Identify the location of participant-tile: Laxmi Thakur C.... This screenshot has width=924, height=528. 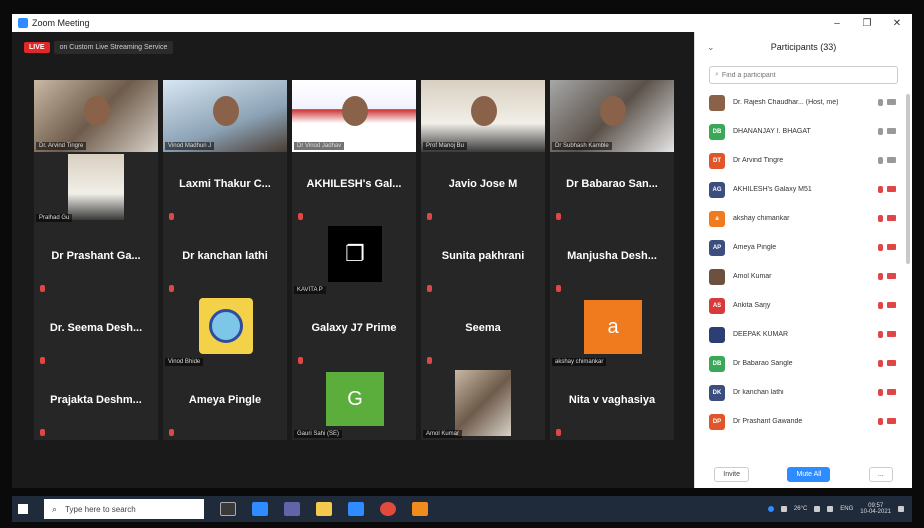
(225, 188).